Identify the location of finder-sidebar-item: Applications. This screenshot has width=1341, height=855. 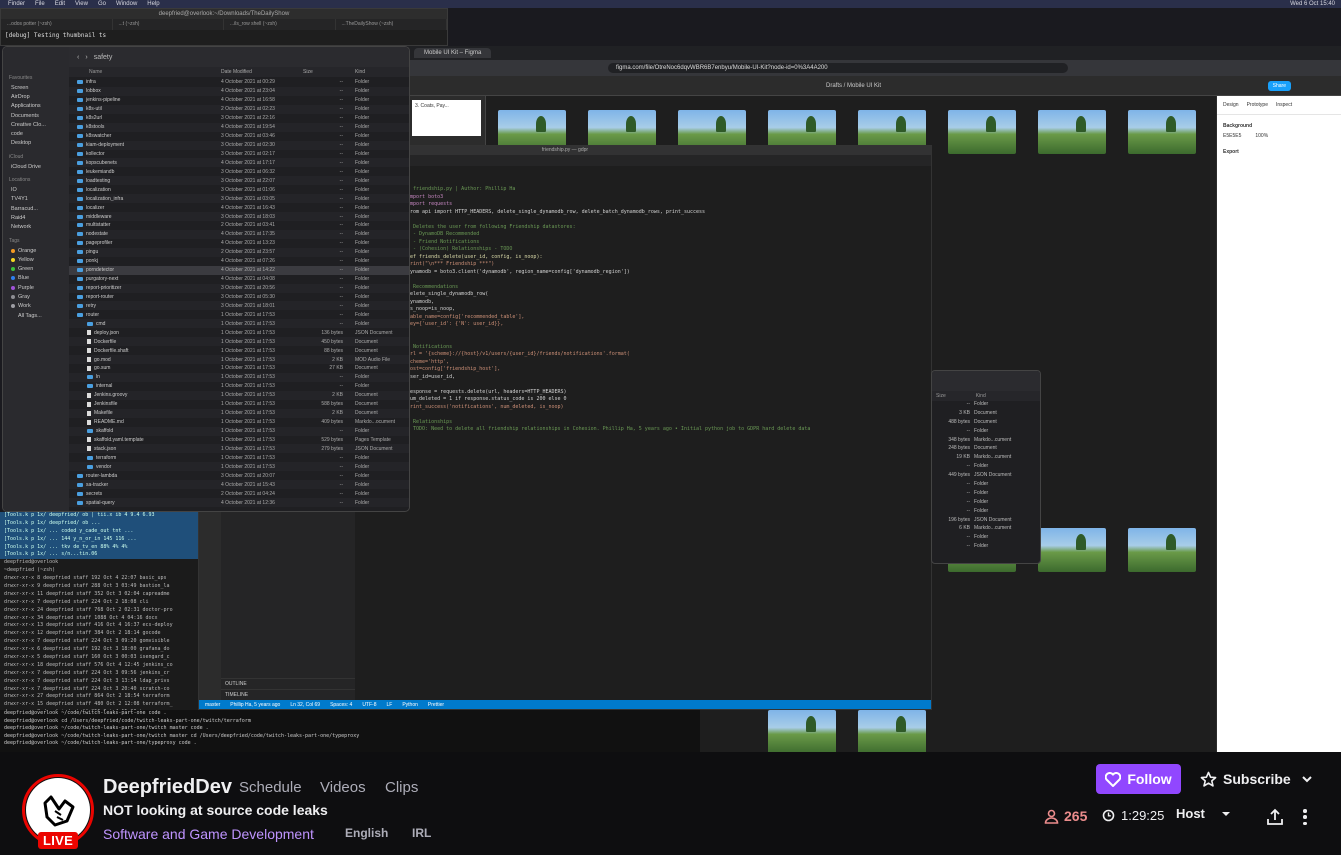
(36, 106).